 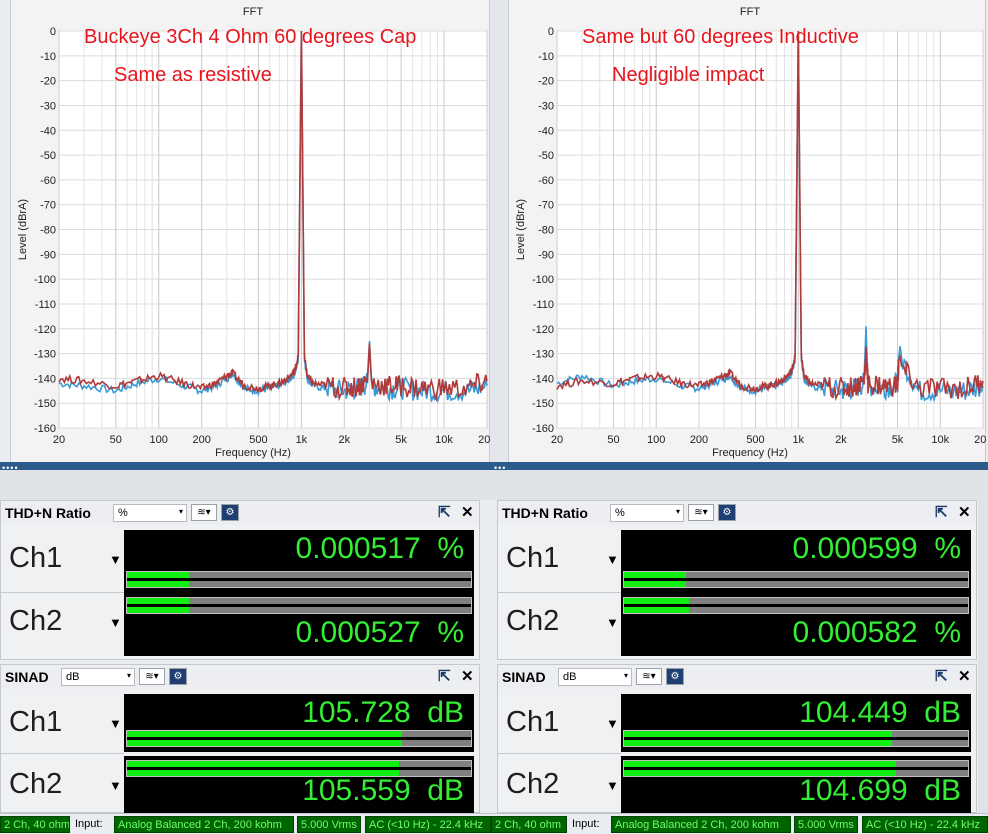 What do you see at coordinates (543, 379) in the screenshot?
I see `right-fft-ytick-label: -140` at bounding box center [543, 379].